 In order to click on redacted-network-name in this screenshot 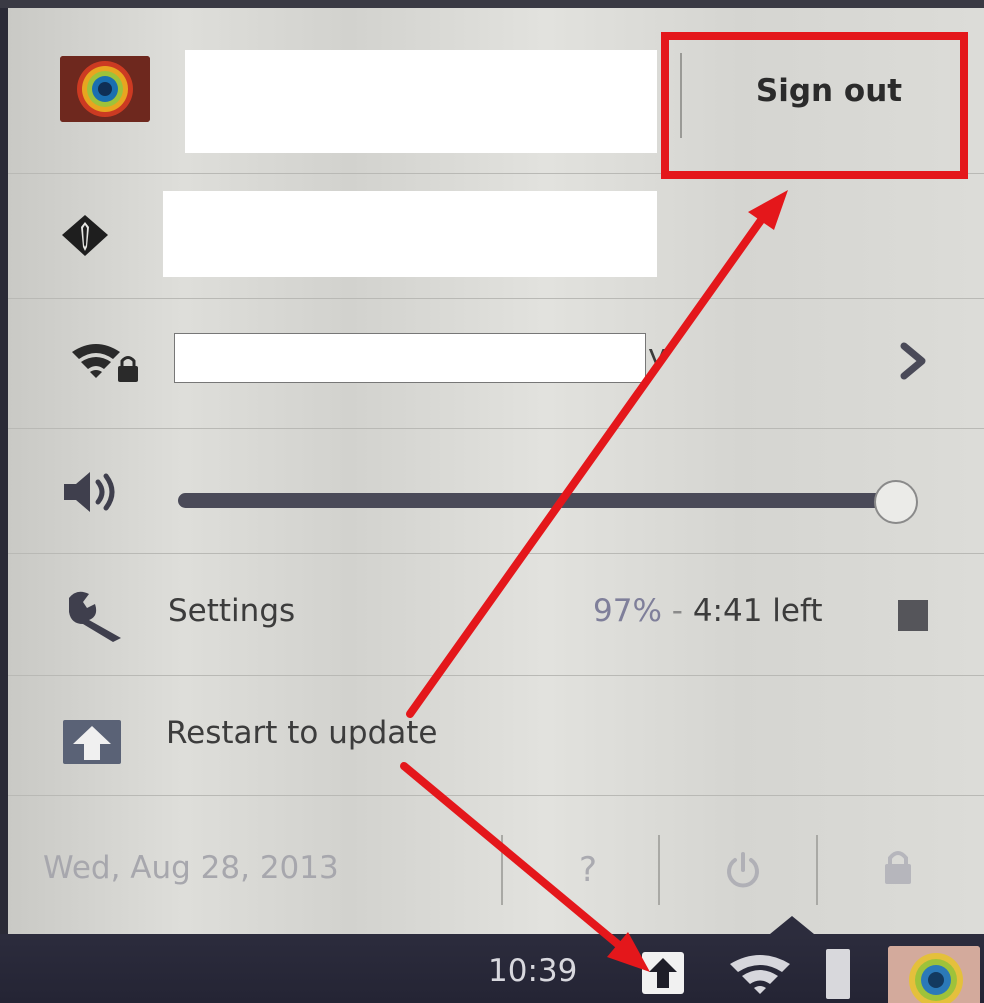, I will do `click(410, 358)`.